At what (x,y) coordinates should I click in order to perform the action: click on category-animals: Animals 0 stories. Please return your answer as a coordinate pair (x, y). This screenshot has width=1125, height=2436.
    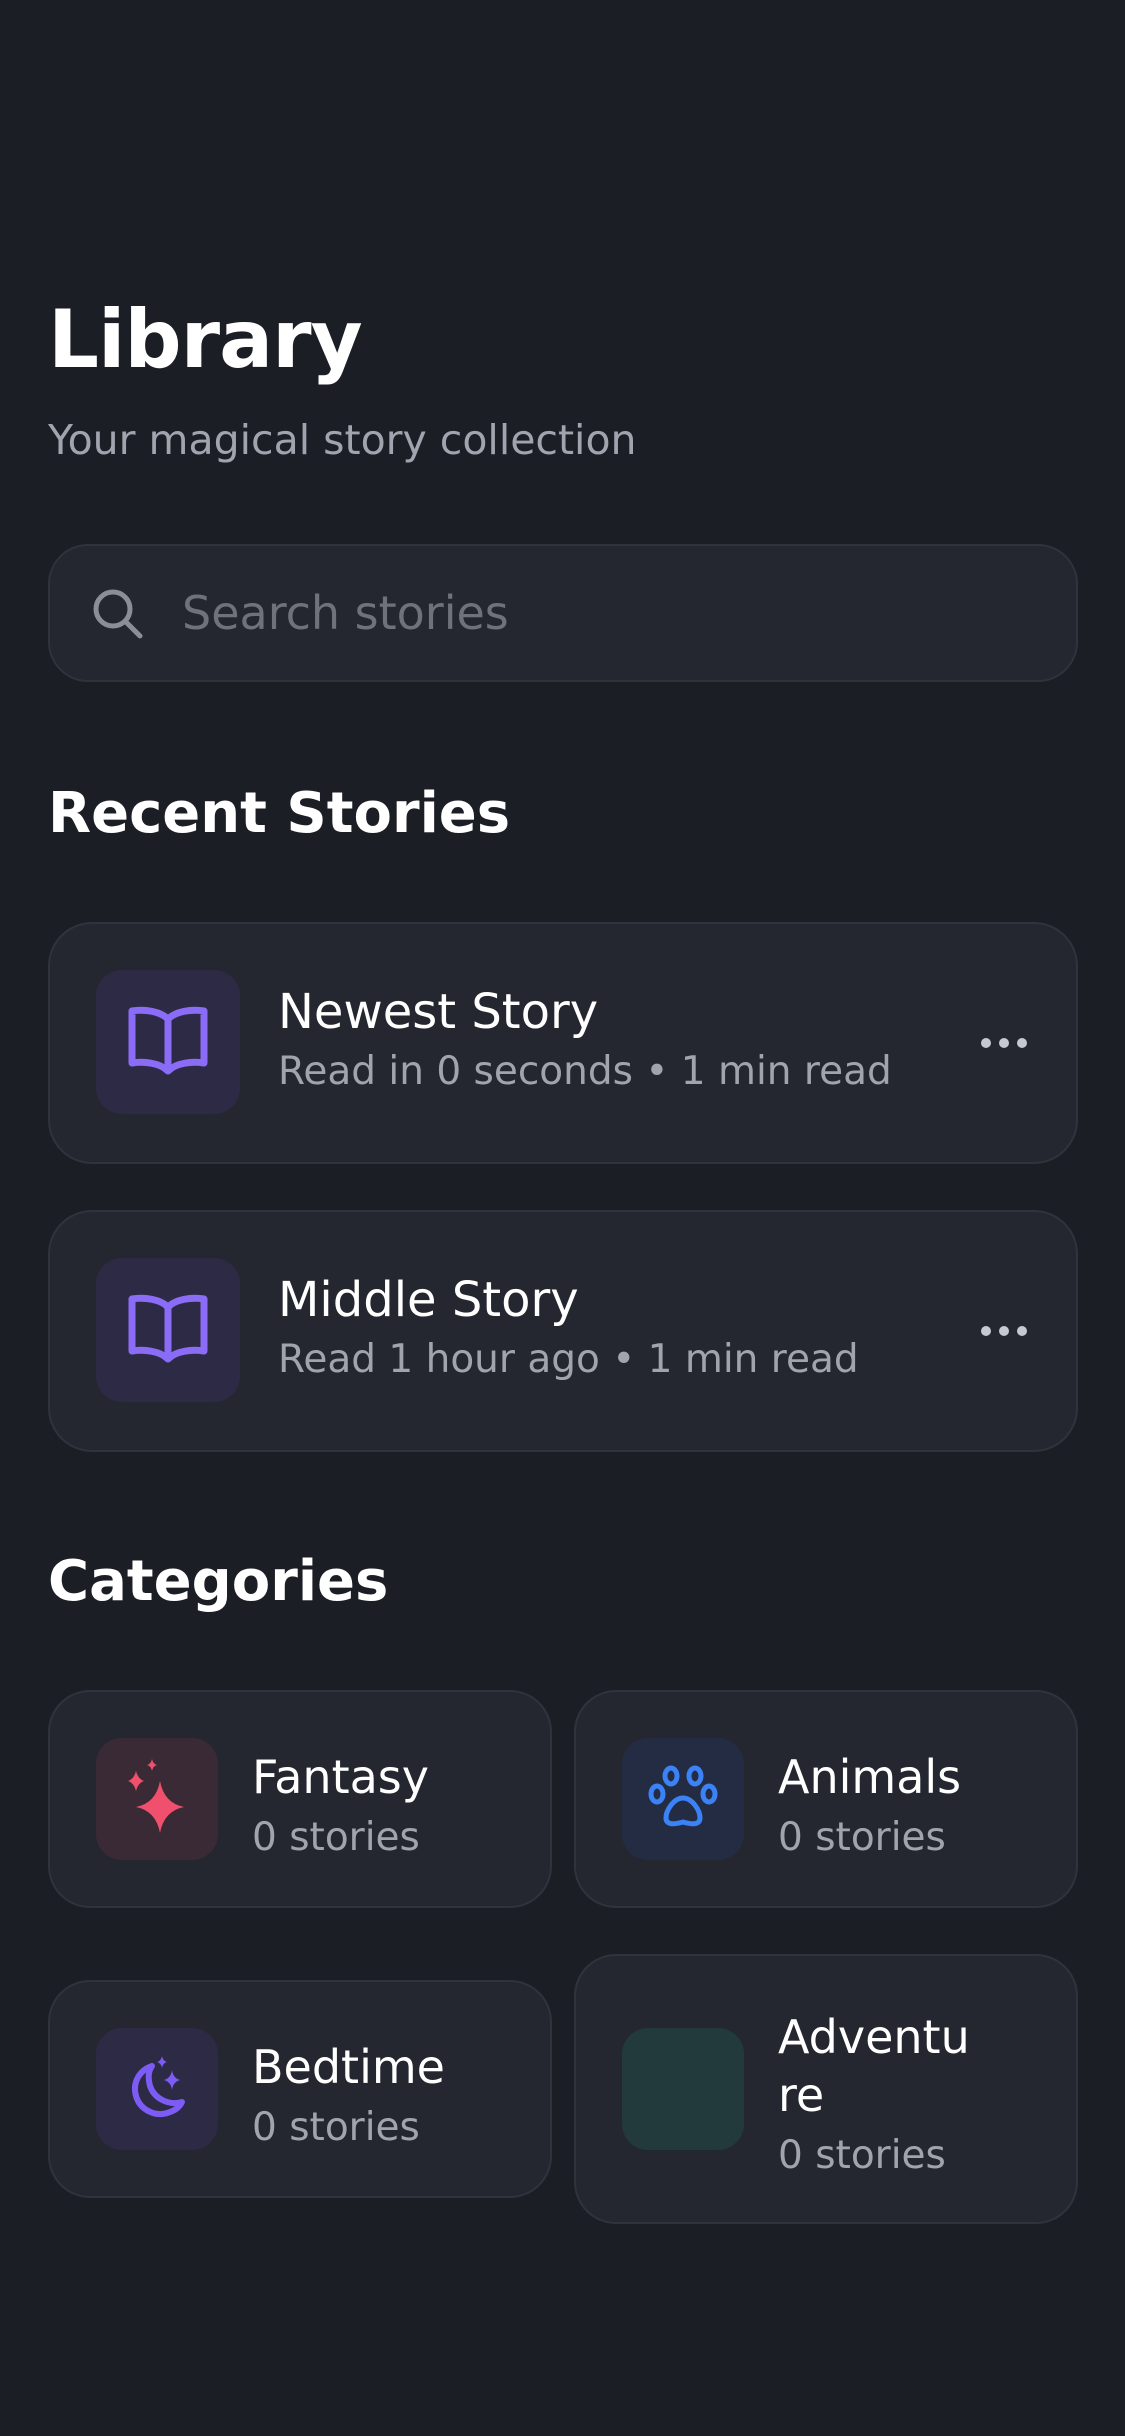
    Looking at the image, I should click on (826, 1799).